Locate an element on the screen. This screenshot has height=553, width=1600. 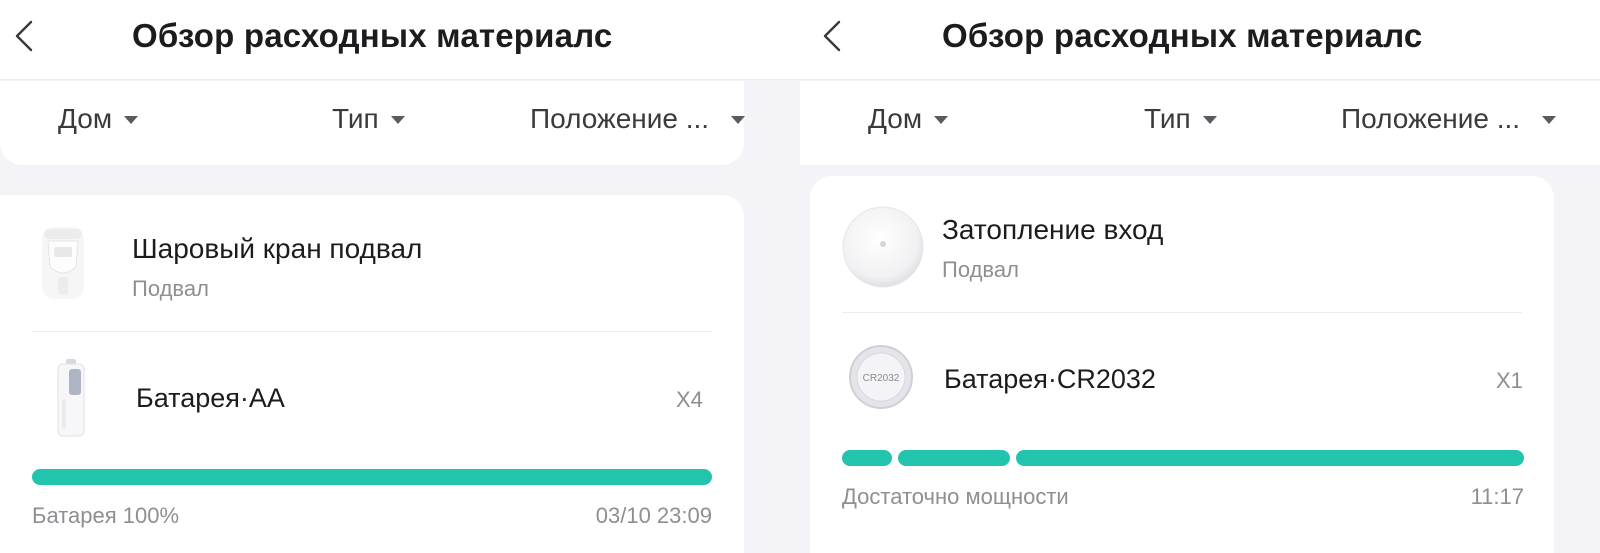
valve-device-image is located at coordinates (63, 263).